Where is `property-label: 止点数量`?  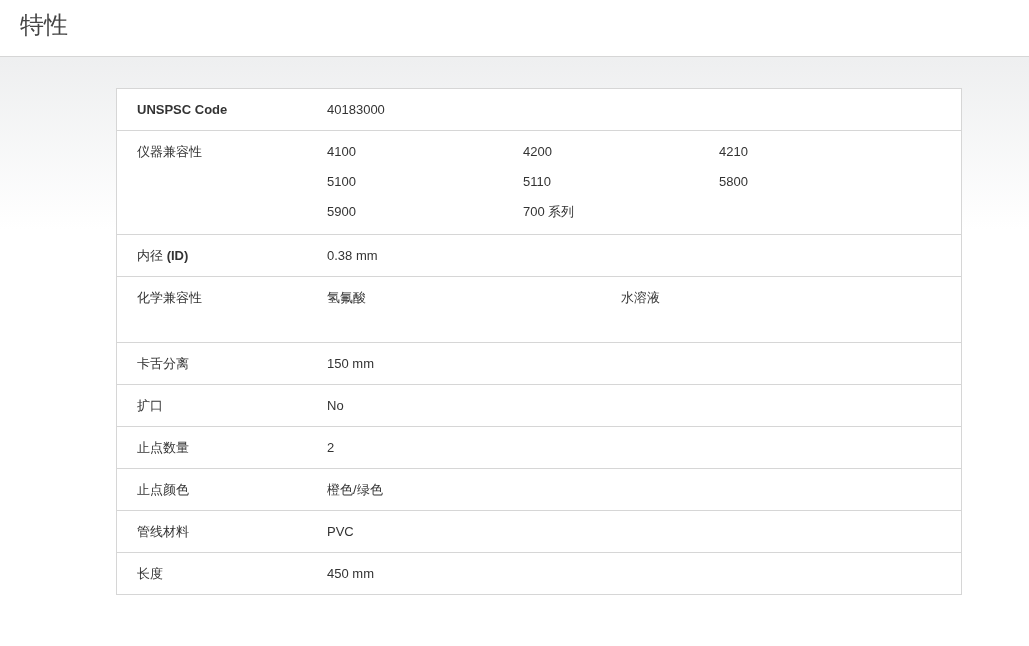 property-label: 止点数量 is located at coordinates (163, 448).